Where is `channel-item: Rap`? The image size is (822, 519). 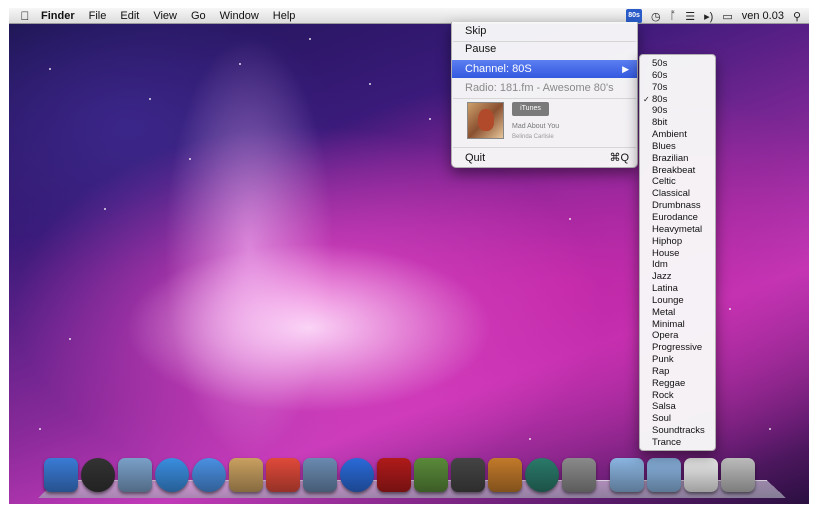
channel-item: Rap is located at coordinates (677, 372).